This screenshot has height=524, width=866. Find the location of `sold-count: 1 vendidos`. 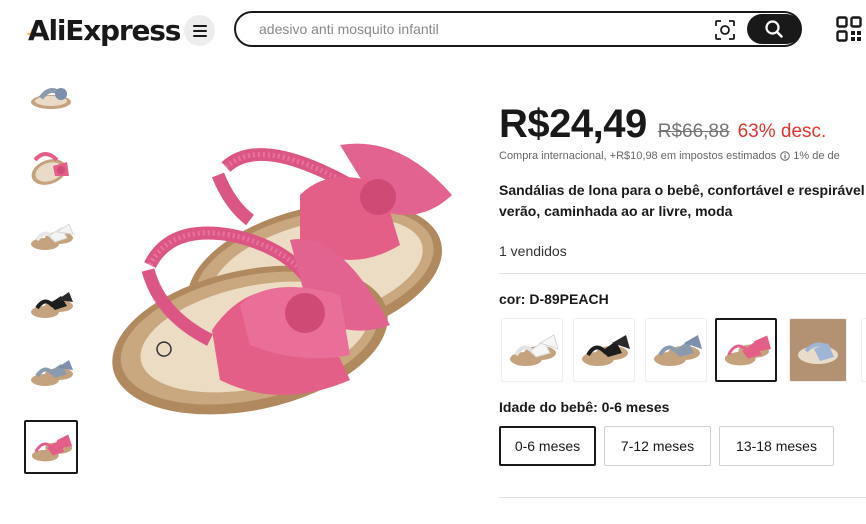

sold-count: 1 vendidos is located at coordinates (533, 251).